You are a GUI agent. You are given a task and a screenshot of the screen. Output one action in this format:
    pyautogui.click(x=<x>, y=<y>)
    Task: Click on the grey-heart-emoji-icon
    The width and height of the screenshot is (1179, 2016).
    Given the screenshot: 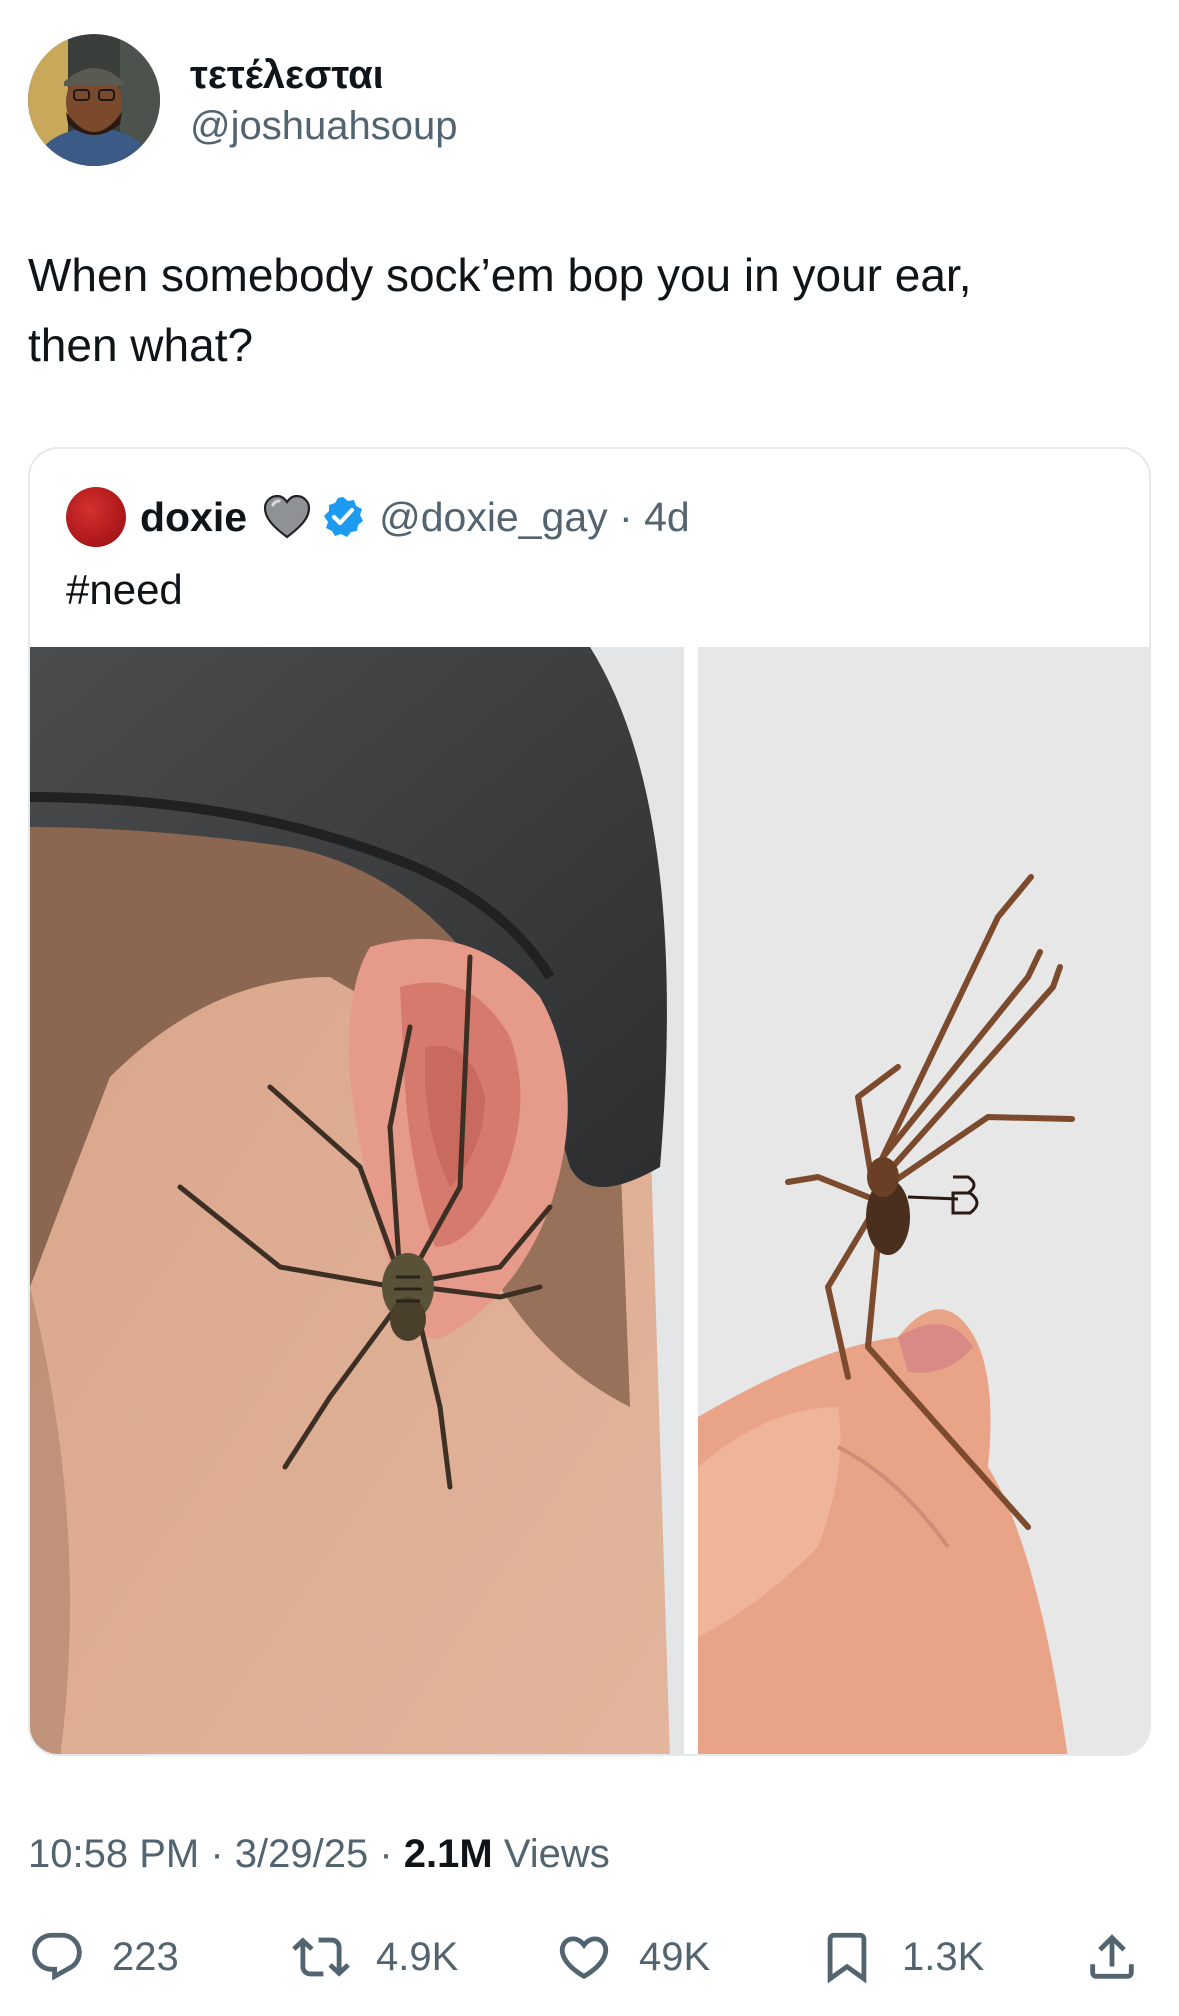 What is the action you would take?
    pyautogui.click(x=287, y=516)
    